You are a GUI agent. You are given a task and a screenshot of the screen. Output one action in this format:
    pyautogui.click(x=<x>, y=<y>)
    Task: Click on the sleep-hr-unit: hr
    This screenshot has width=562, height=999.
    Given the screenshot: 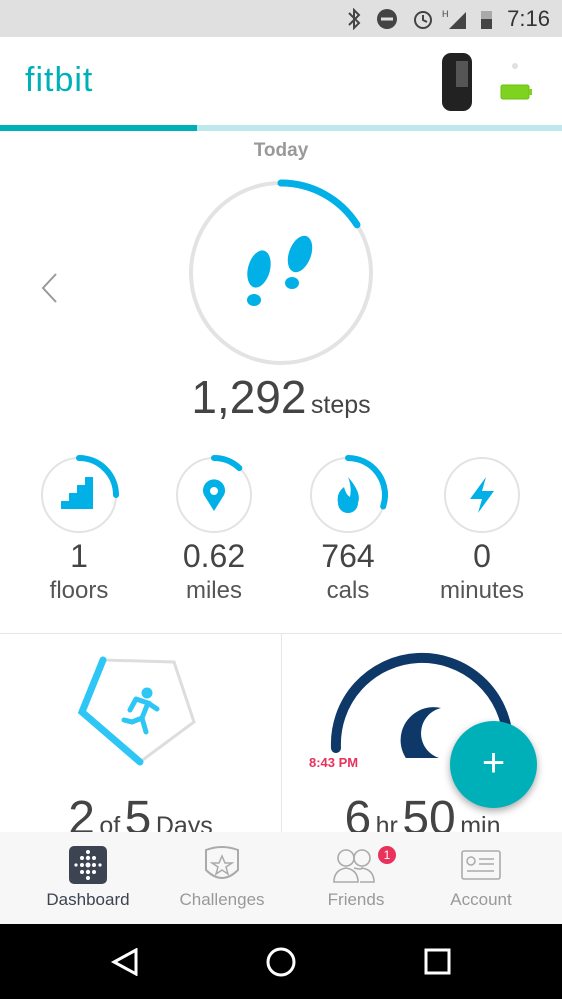 What is the action you would take?
    pyautogui.click(x=386, y=822)
    